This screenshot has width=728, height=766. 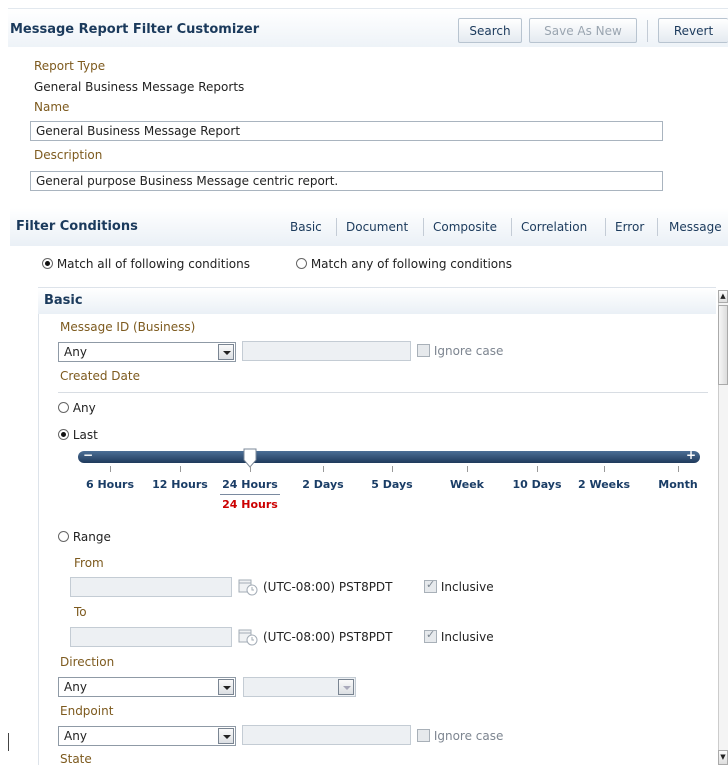 What do you see at coordinates (430, 585) in the screenshot?
I see `from-inclusive-checkbox` at bounding box center [430, 585].